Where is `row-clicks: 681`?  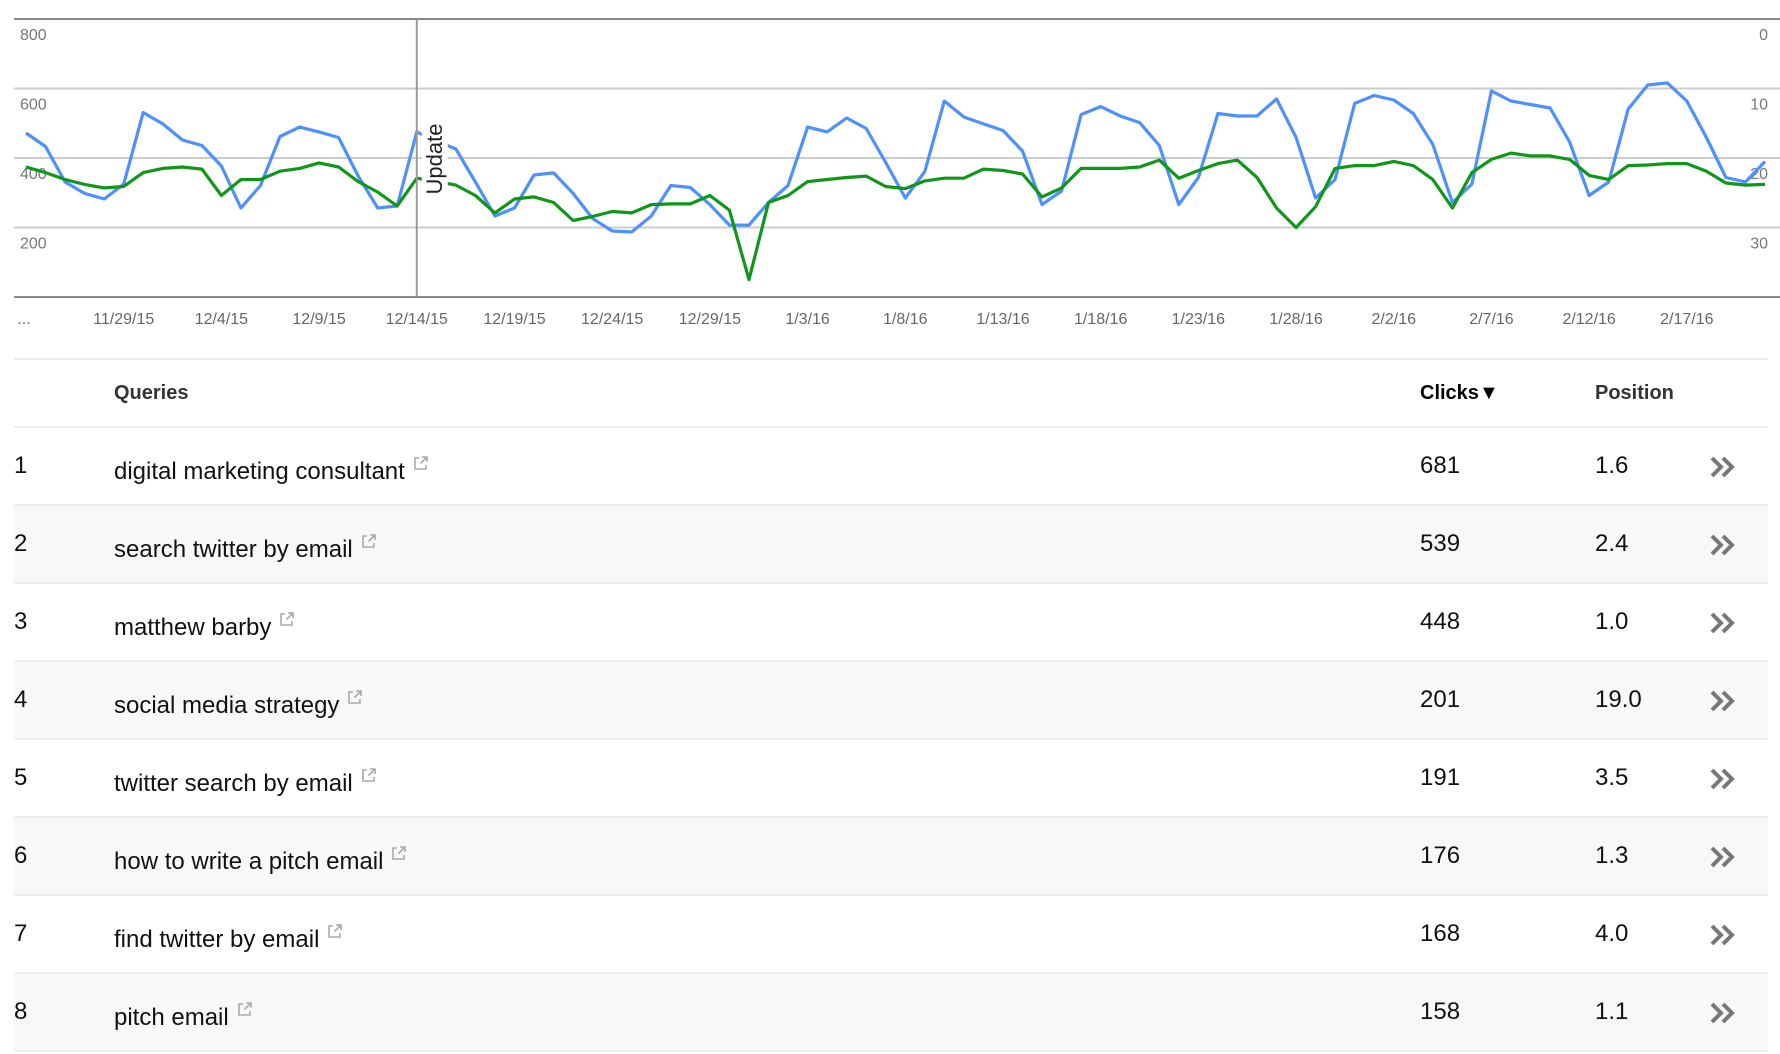 row-clicks: 681 is located at coordinates (1440, 465).